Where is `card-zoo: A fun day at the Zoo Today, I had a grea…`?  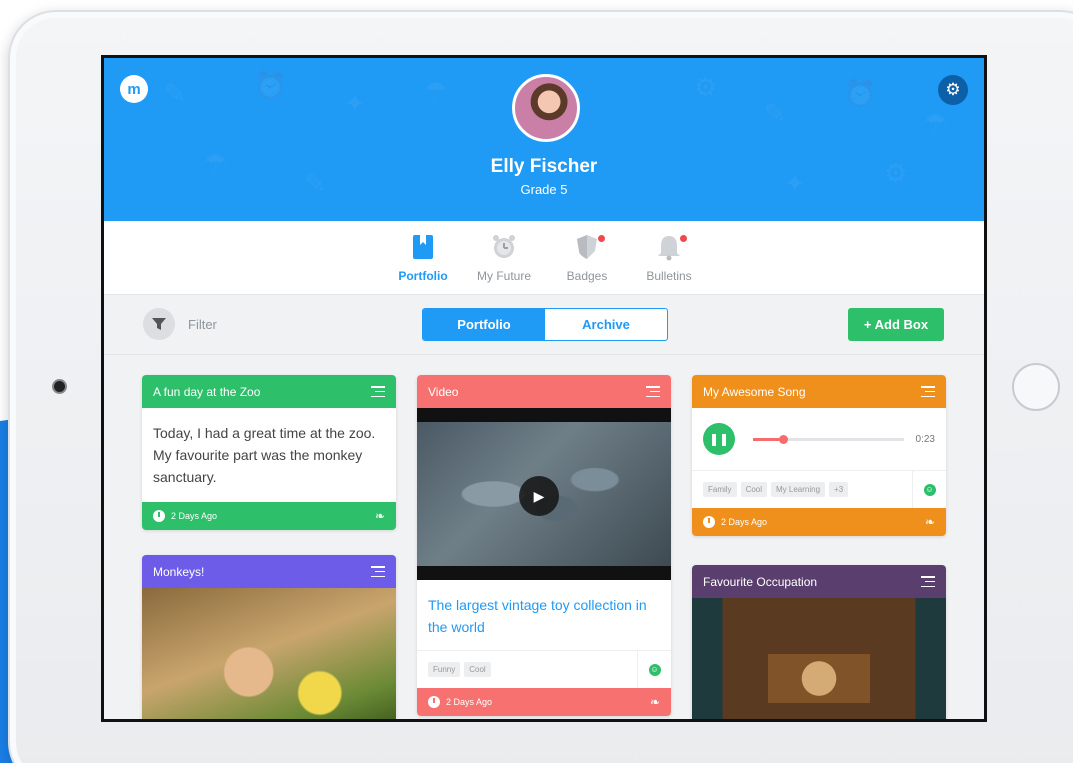 card-zoo: A fun day at the Zoo Today, I had a grea… is located at coordinates (269, 452).